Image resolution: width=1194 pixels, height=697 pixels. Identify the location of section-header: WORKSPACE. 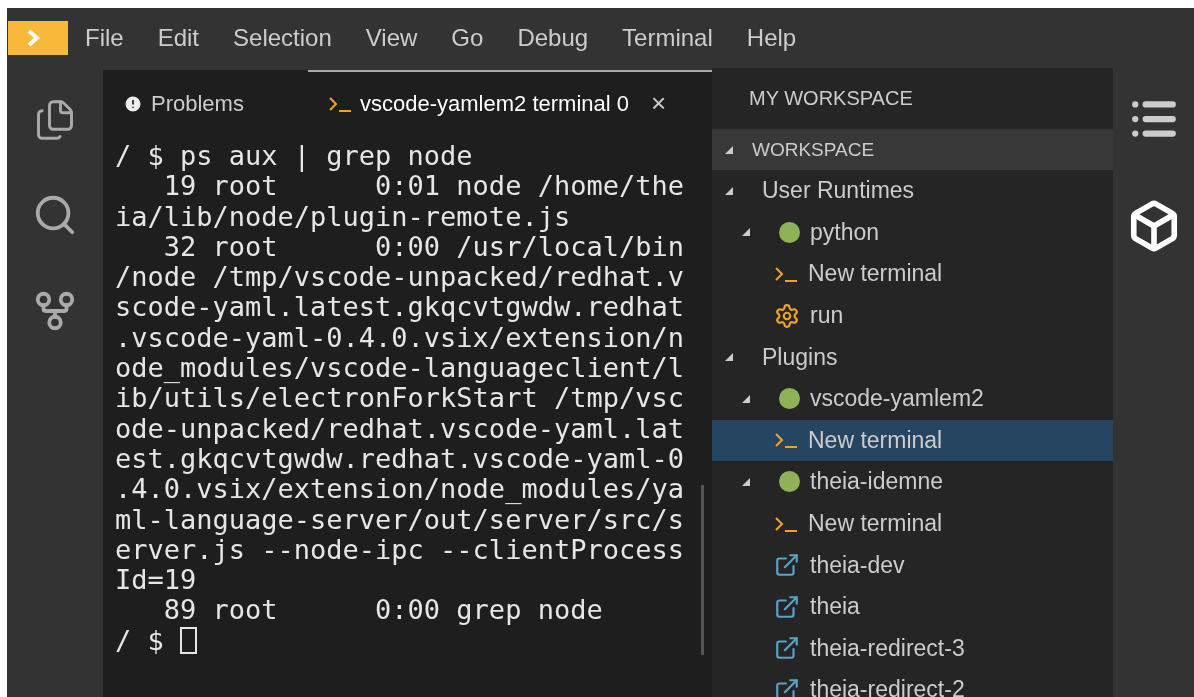
(912, 149).